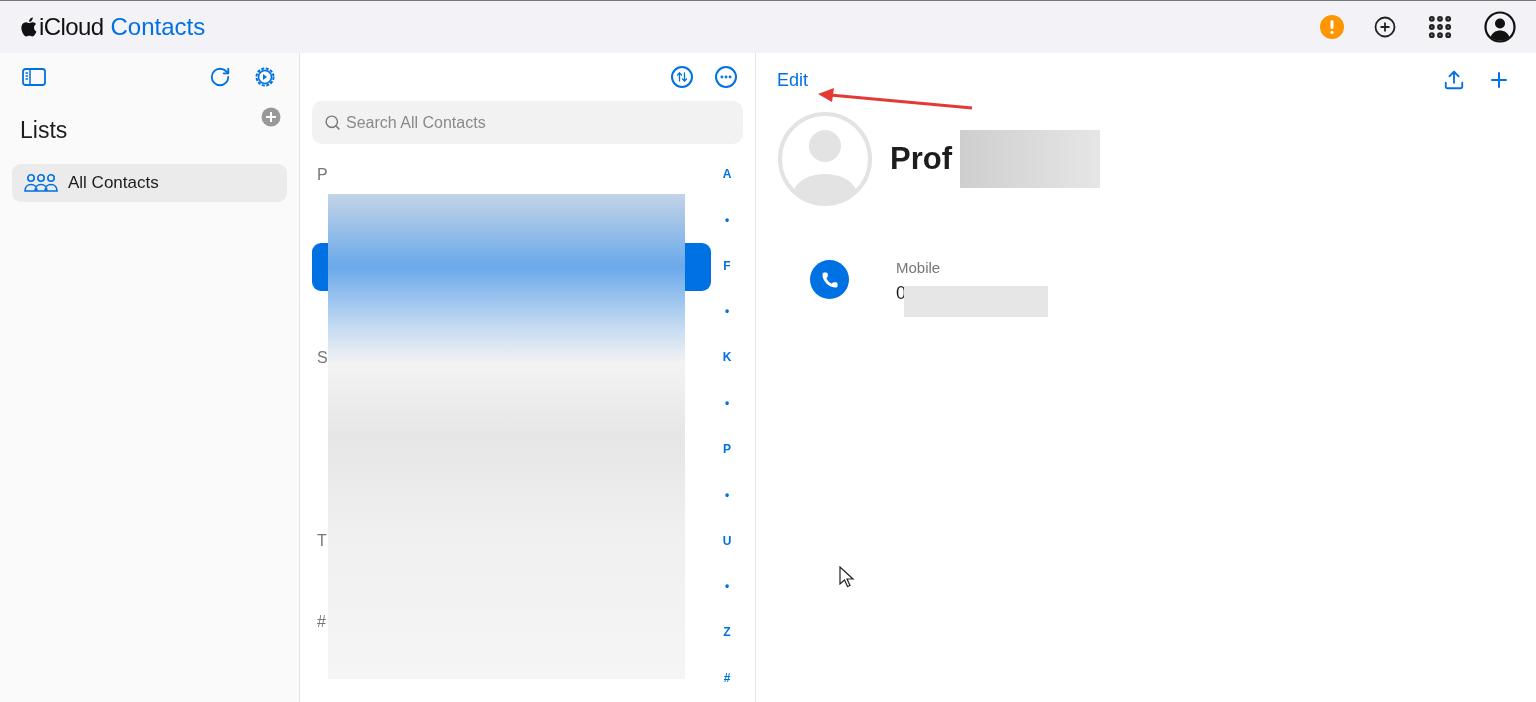 This screenshot has height=702, width=1536. What do you see at coordinates (322, 175) in the screenshot?
I see `section-letter: P` at bounding box center [322, 175].